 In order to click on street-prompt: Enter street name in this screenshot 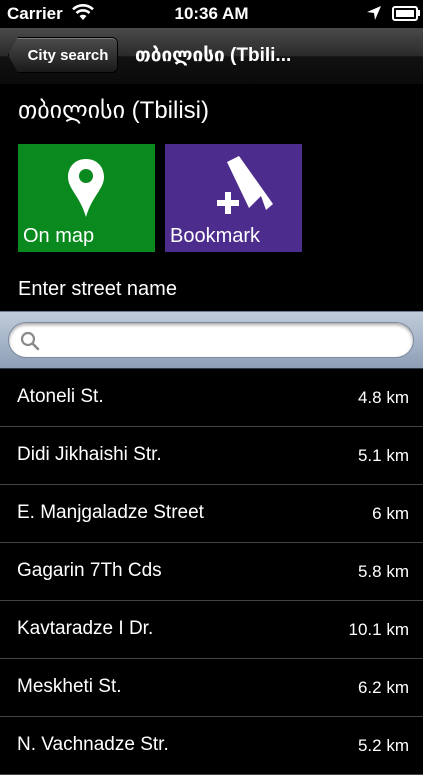, I will do `click(97, 289)`.